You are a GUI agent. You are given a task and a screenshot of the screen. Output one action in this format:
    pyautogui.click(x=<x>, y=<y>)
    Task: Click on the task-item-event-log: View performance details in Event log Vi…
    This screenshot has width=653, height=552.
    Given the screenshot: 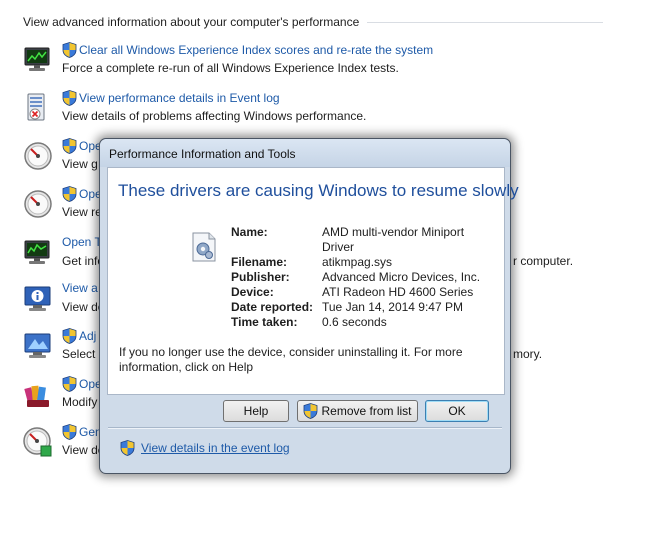 What is the action you would take?
    pyautogui.click(x=322, y=112)
    